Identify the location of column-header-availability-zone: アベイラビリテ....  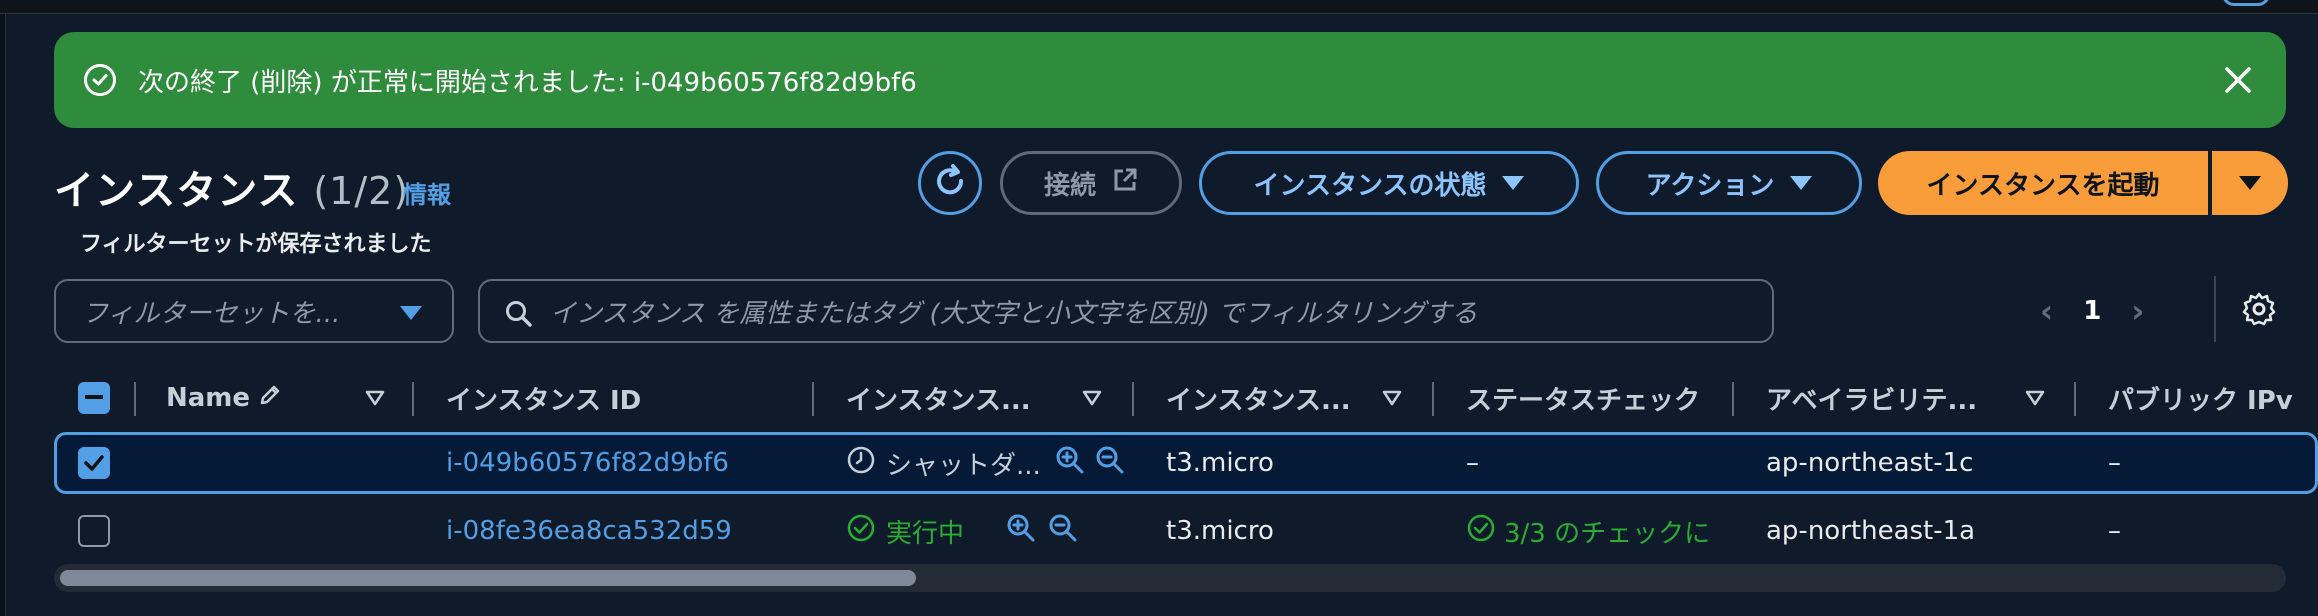
(1886, 398).